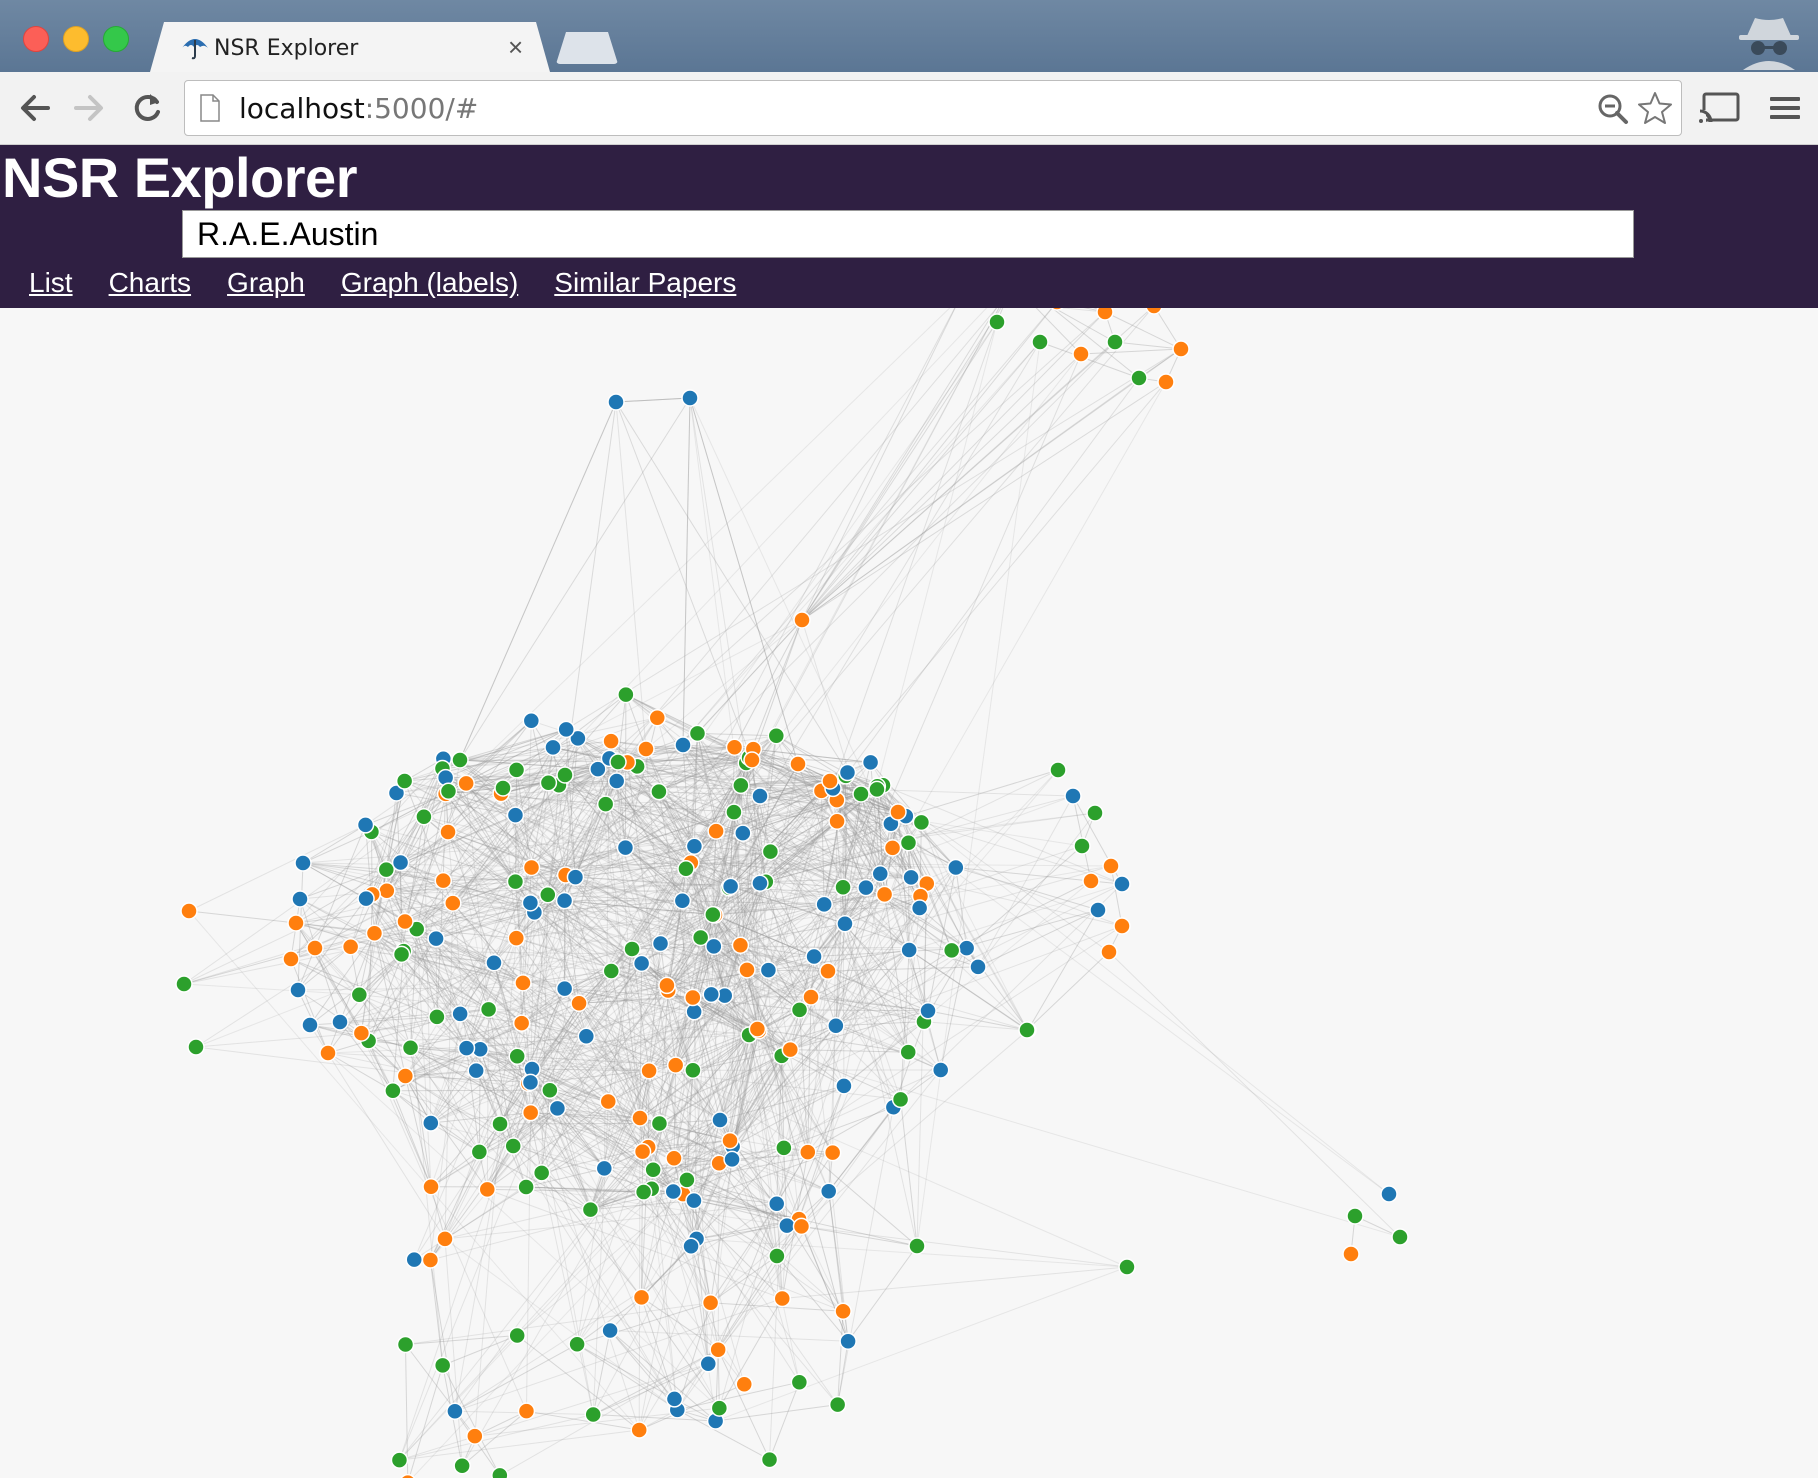 This screenshot has width=1818, height=1478. Describe the element at coordinates (35, 108) in the screenshot. I see `back-icon` at that location.